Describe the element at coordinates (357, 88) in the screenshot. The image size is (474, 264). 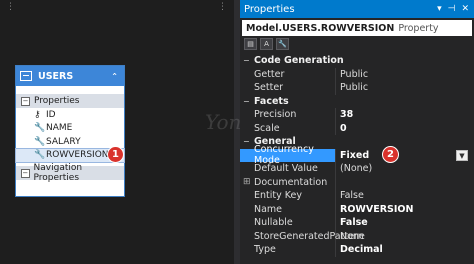
I see `property-row-setter: Setter Public` at that location.